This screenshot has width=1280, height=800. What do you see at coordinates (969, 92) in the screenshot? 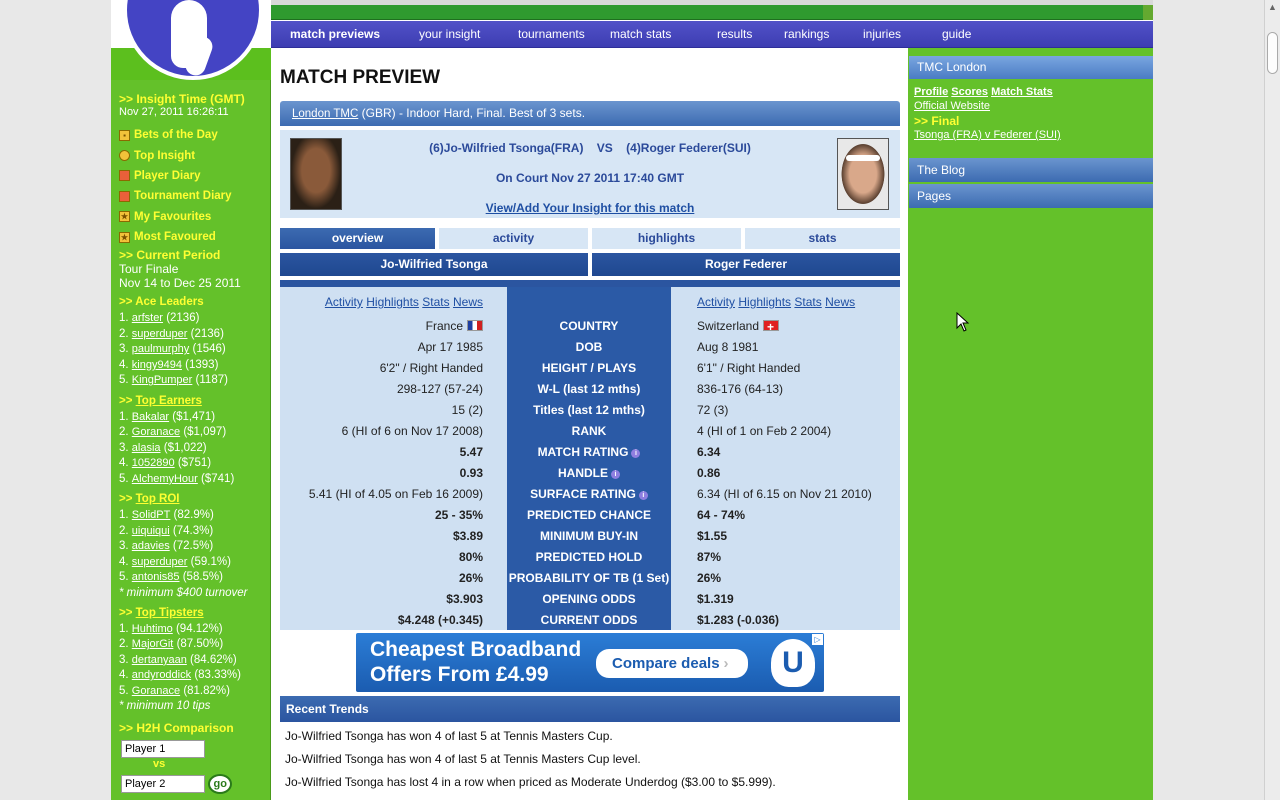
I see `scores-link: Scores` at bounding box center [969, 92].